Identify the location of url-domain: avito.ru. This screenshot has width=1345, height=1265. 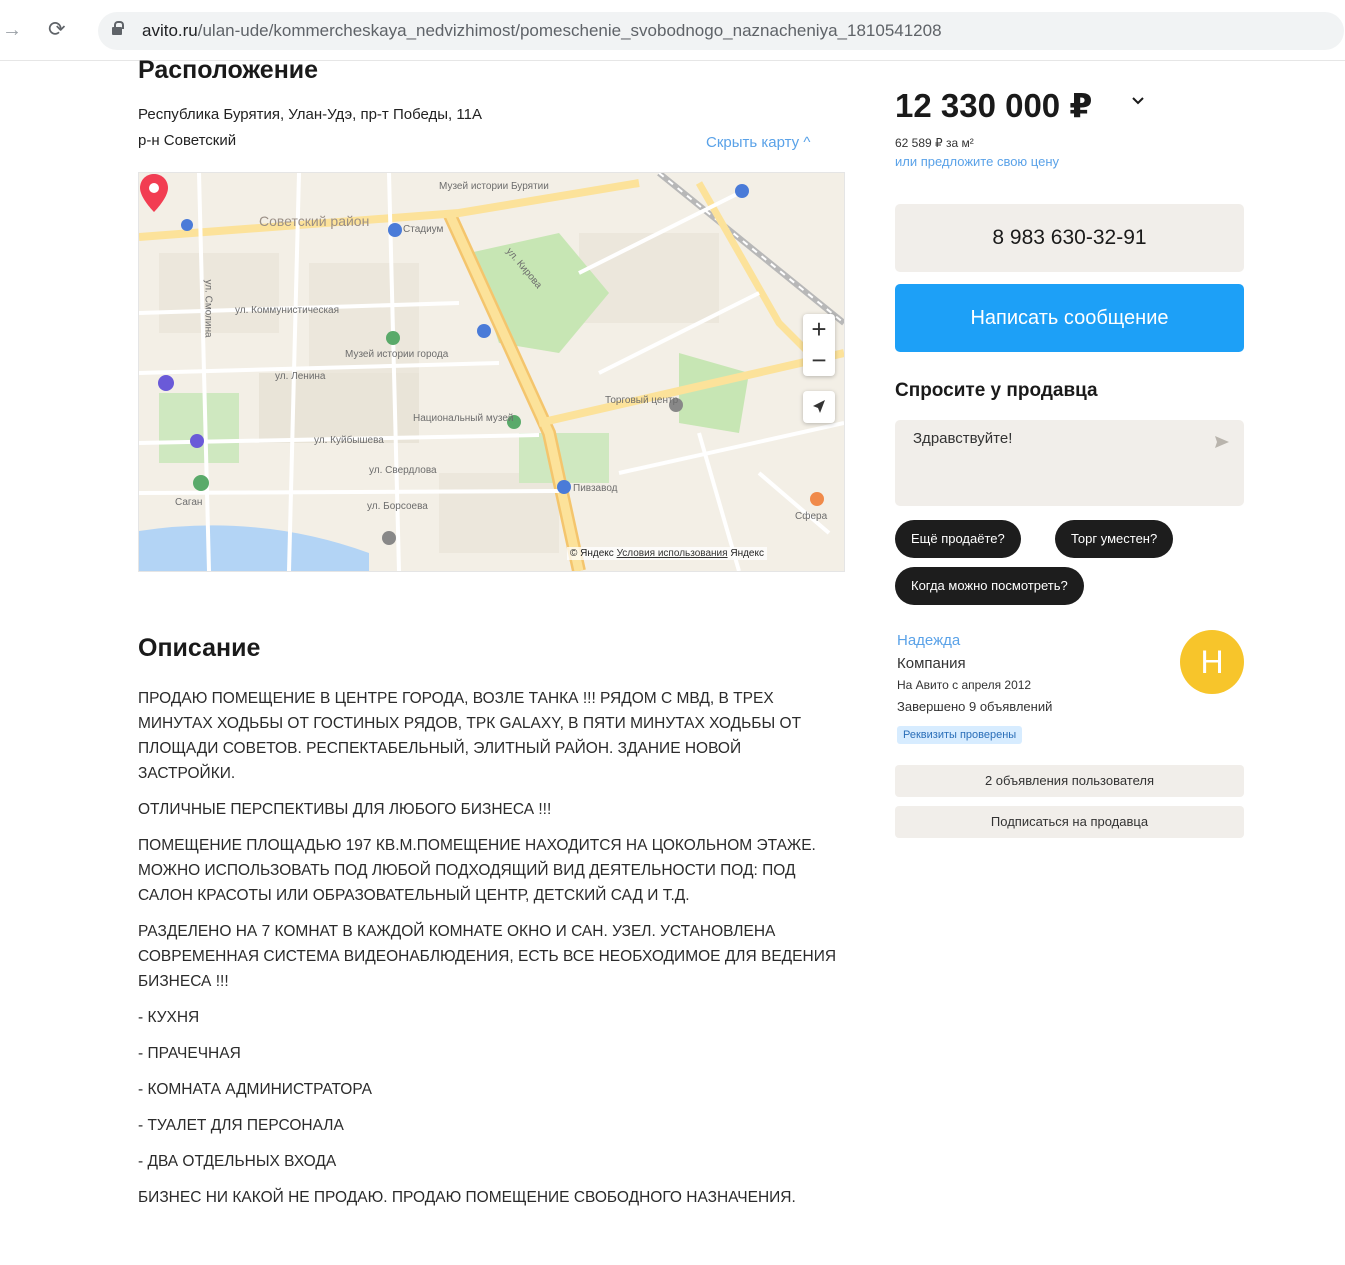
(170, 30).